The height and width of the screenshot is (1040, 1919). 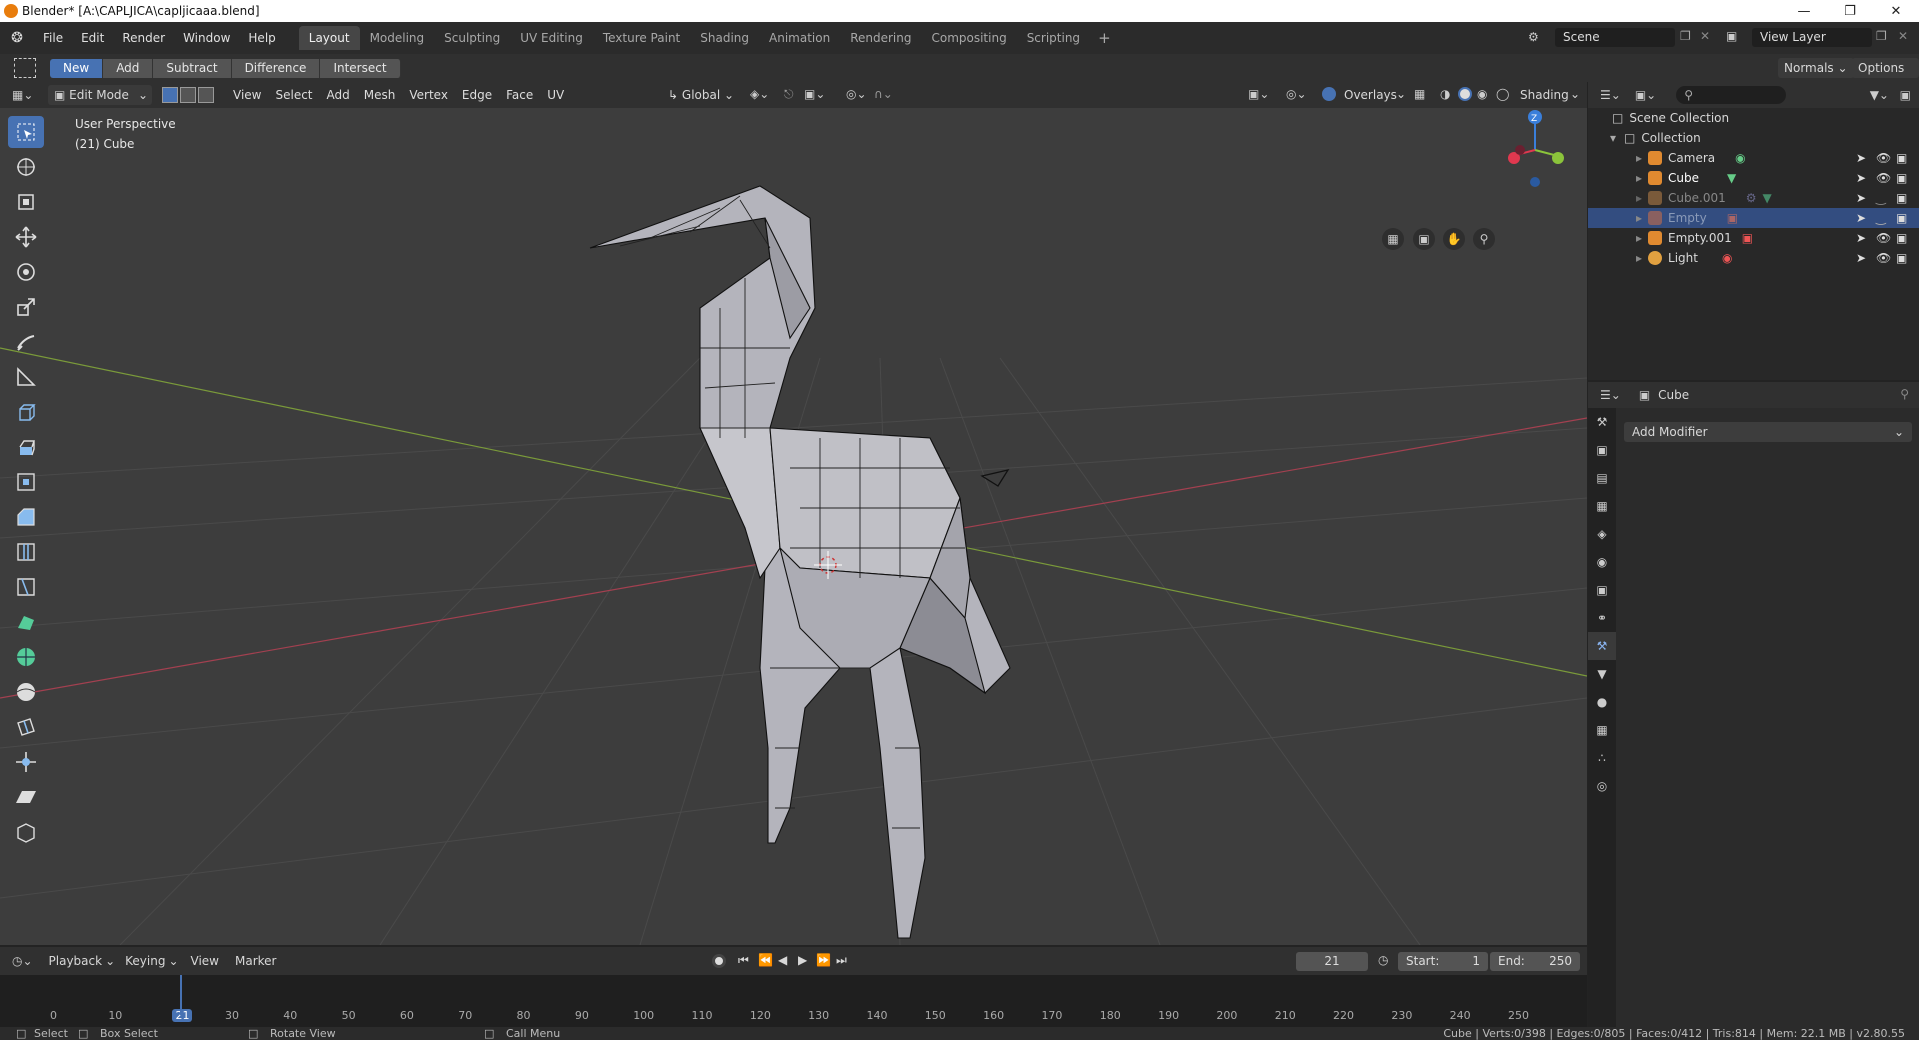 I want to click on mode-intersect-button: Intersect, so click(x=360, y=68).